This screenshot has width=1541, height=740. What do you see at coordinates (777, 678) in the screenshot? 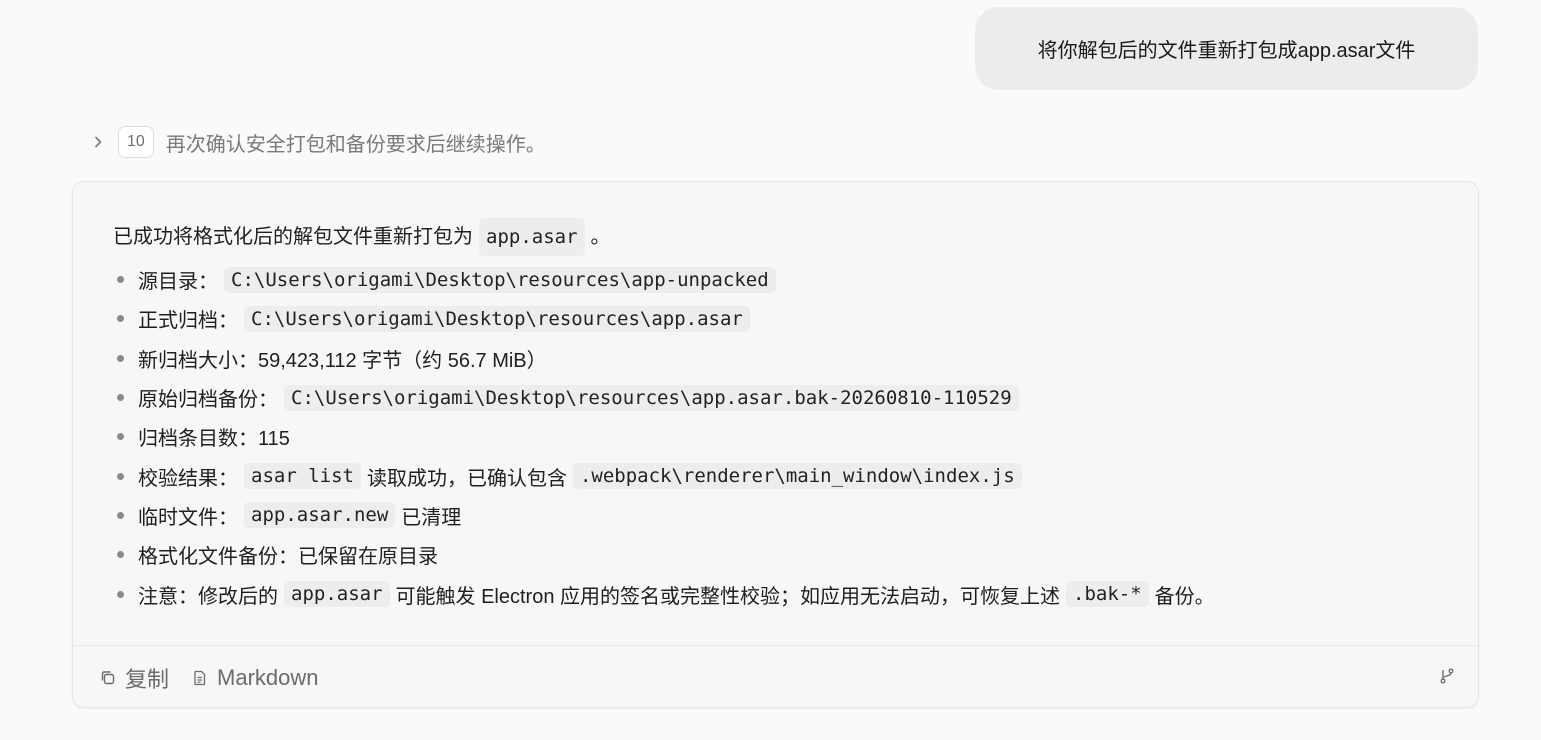
I see `response-actions: 复制 Markdown` at bounding box center [777, 678].